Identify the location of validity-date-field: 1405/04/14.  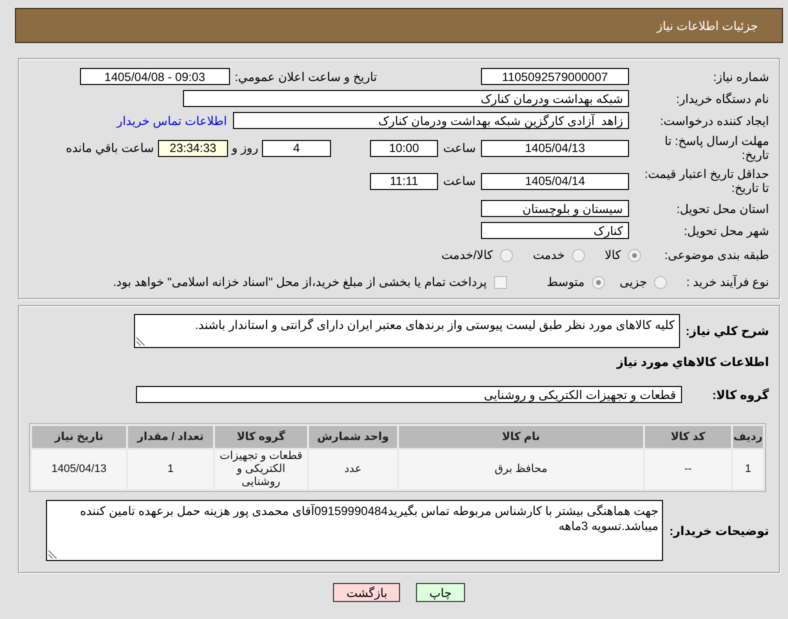
(555, 181).